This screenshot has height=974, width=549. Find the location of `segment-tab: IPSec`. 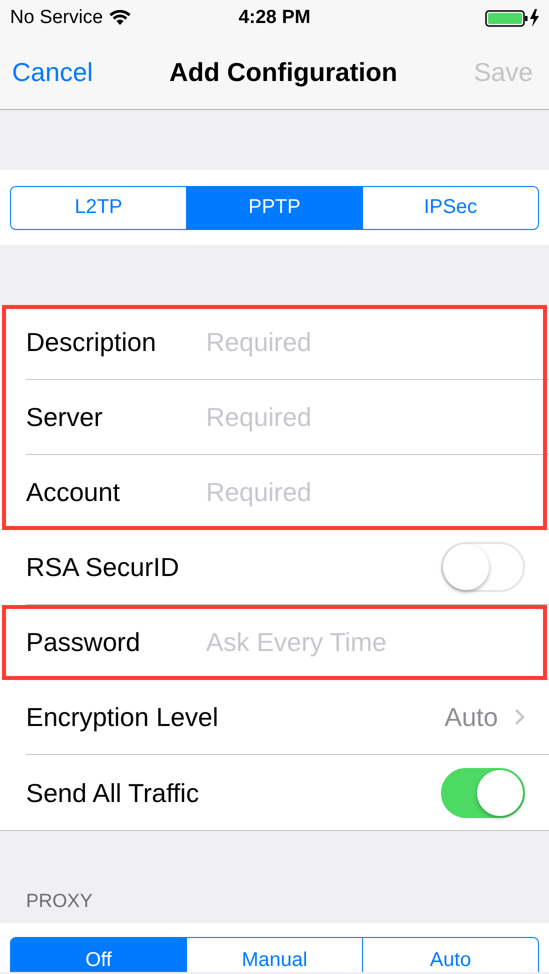

segment-tab: IPSec is located at coordinates (450, 207).